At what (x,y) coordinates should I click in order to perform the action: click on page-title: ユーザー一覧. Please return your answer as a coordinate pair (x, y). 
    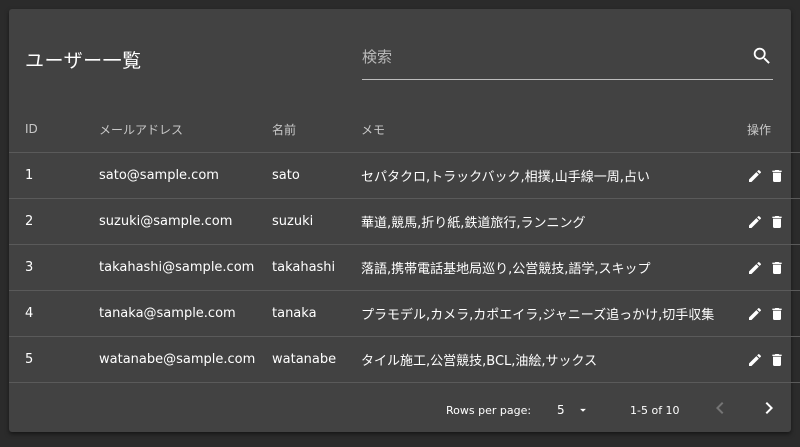
    Looking at the image, I should click on (83, 61).